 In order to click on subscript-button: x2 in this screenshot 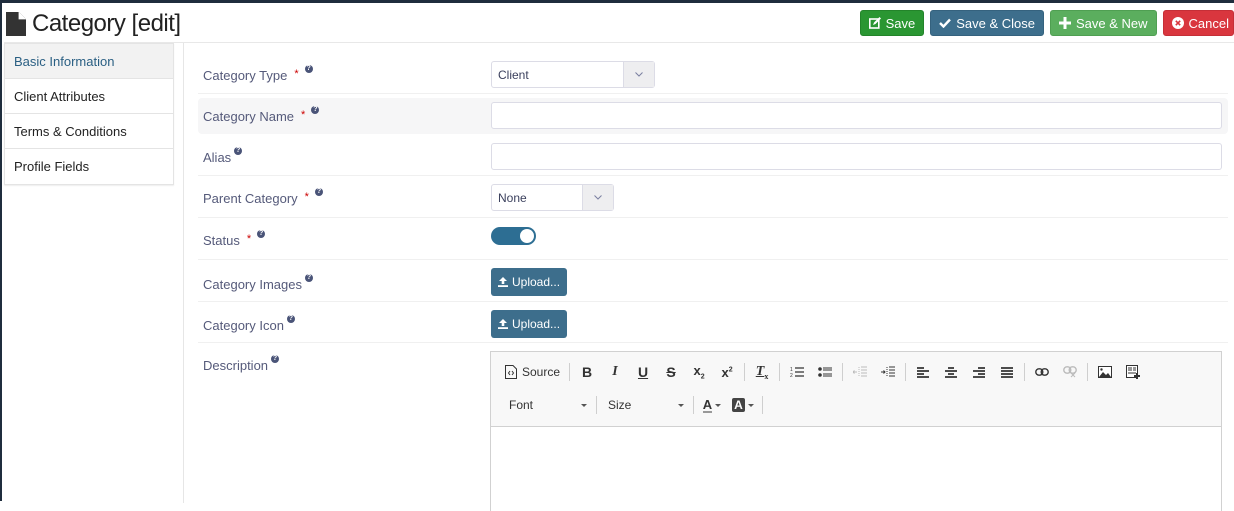, I will do `click(699, 372)`.